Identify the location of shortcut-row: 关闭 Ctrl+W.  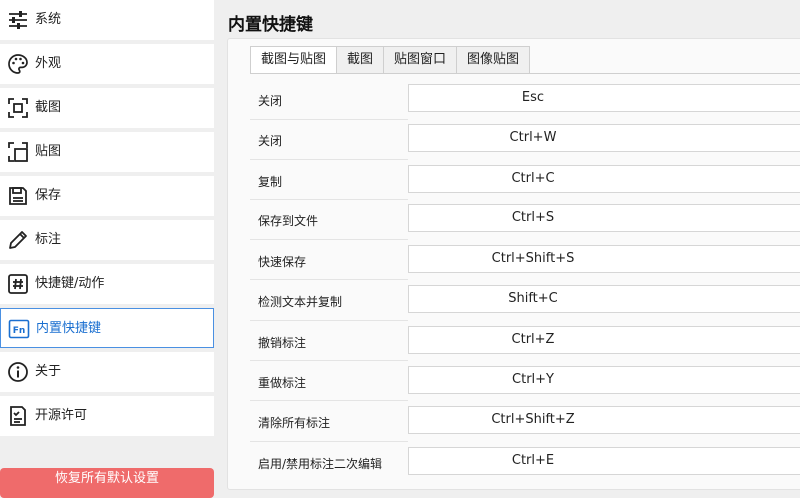
(525, 141).